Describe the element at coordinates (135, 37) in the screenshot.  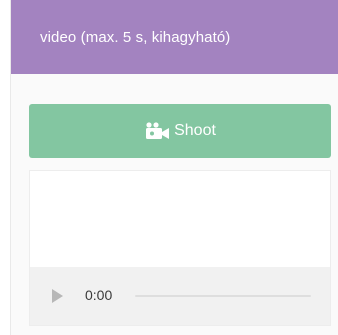
I see `card-title: video (max. 5 s, kihagyható)` at that location.